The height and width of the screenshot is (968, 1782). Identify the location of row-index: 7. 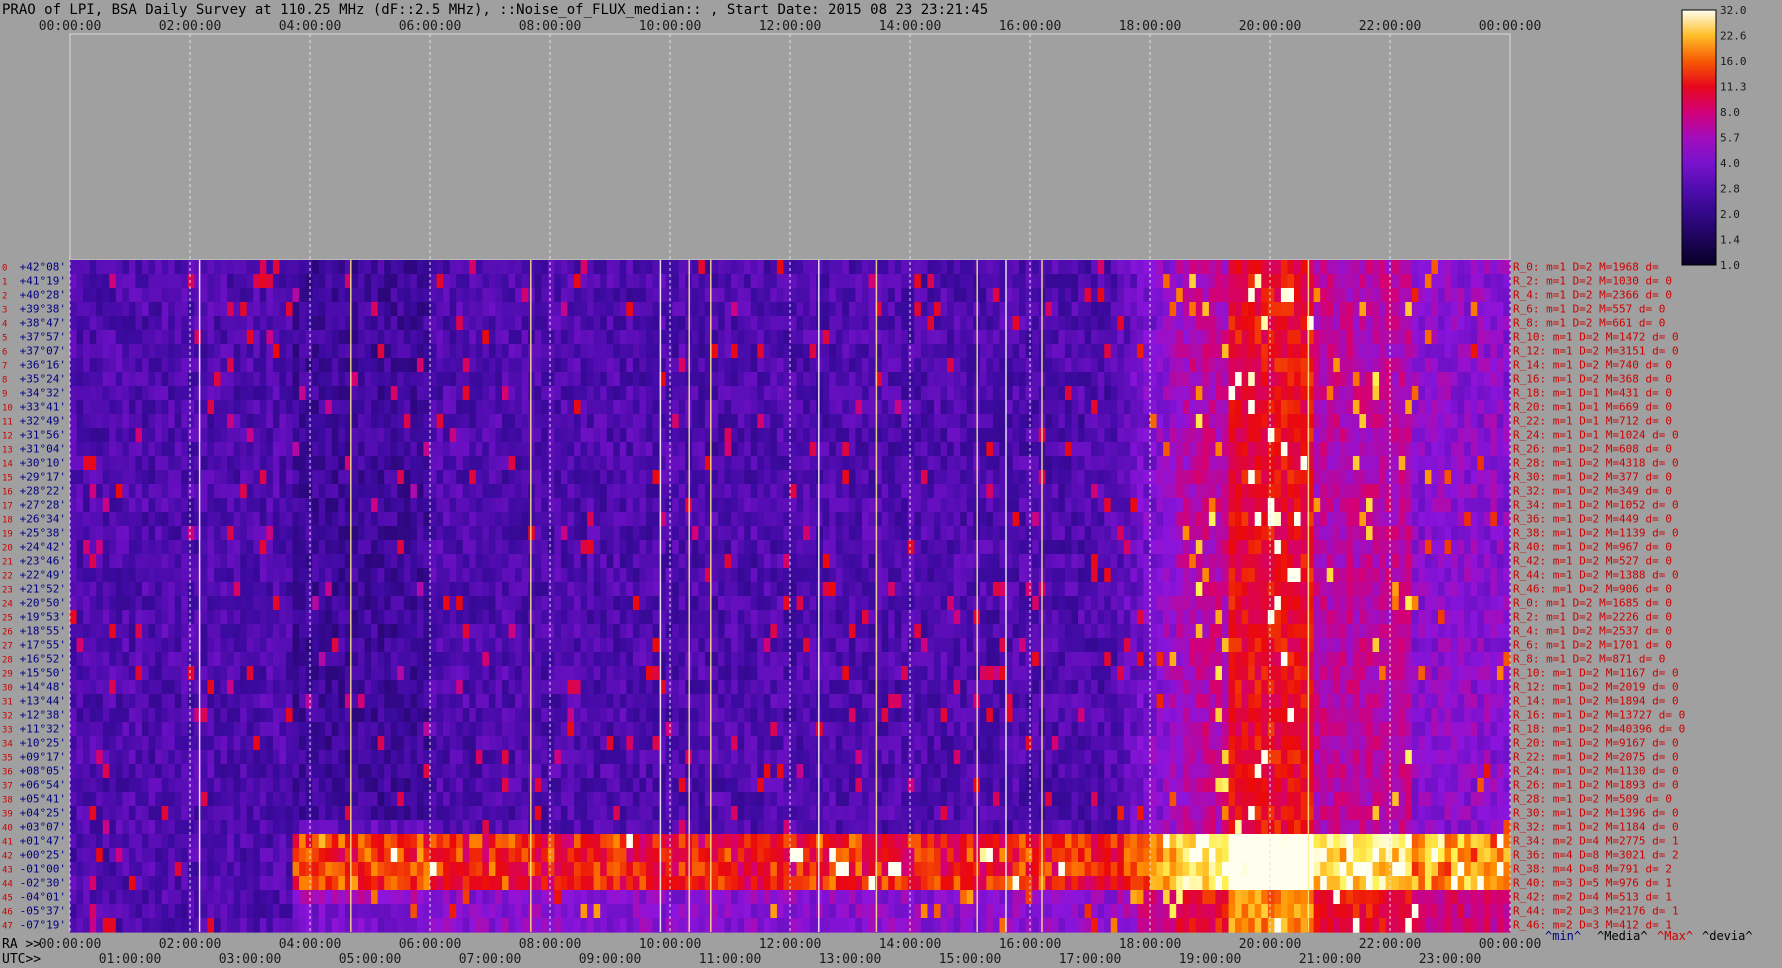
(4, 367).